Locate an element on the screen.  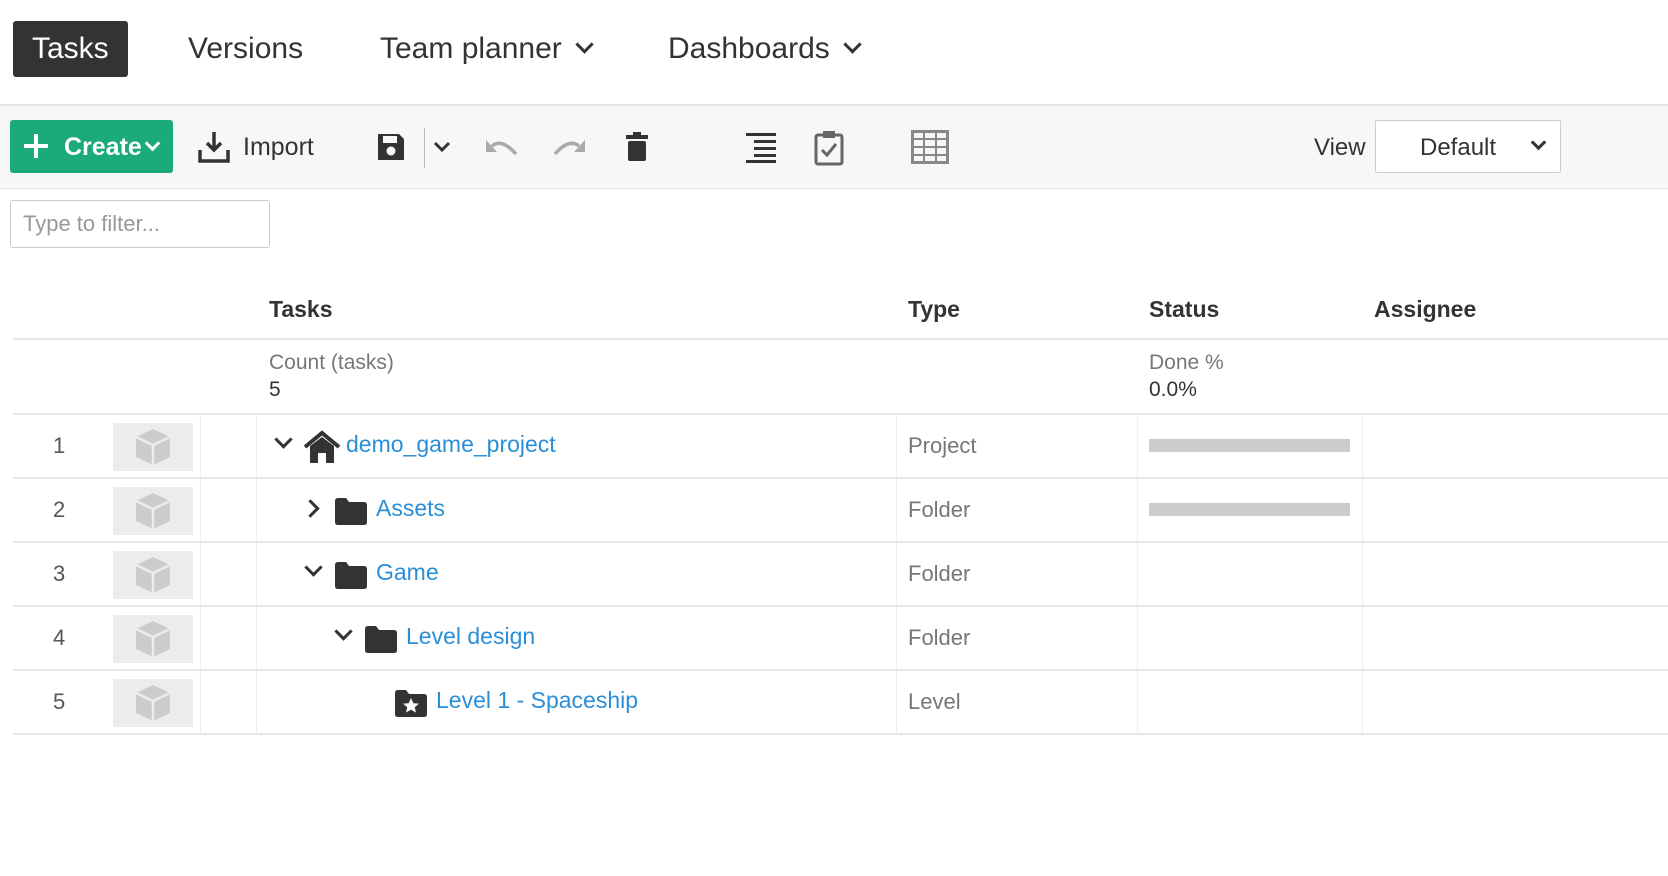
row-number: 2 is located at coordinates (59, 509).